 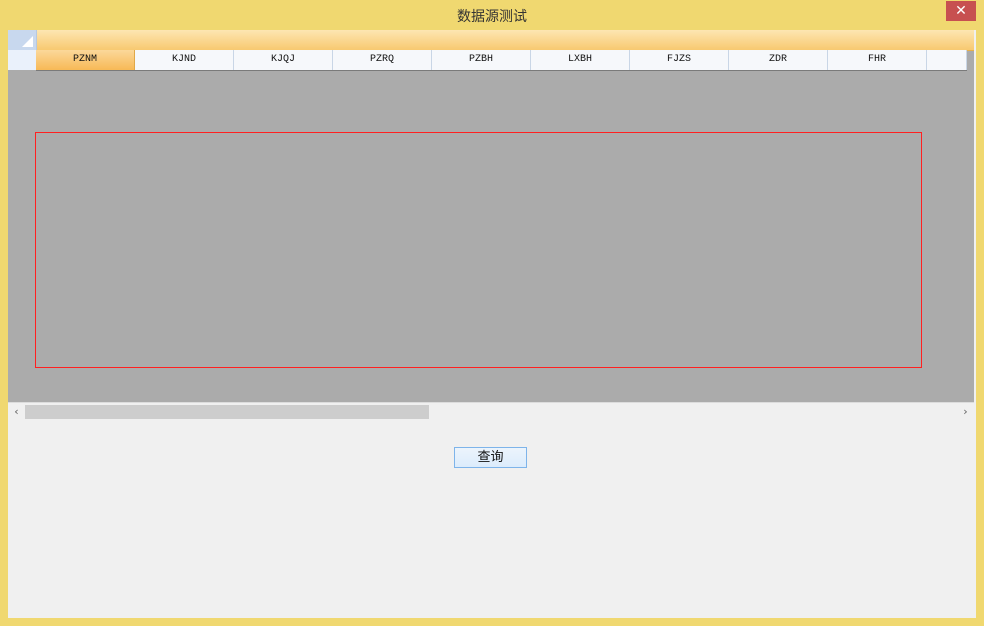 I want to click on column-header-lxbh: LXBH, so click(x=580, y=60).